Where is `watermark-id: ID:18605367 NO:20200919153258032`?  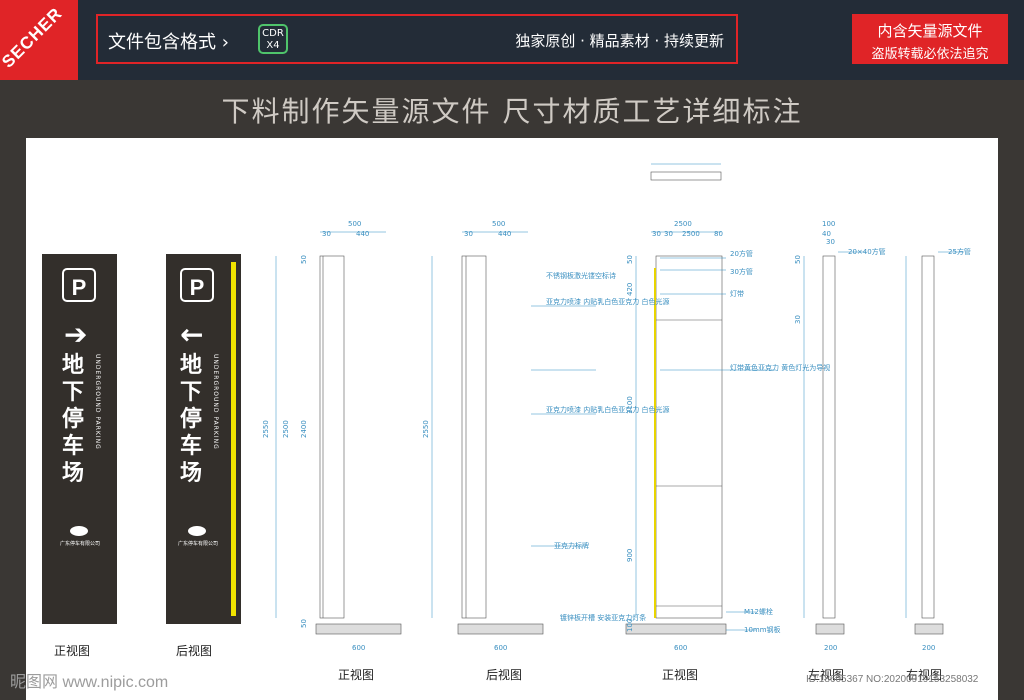 watermark-id: ID:18605367 NO:20200919153258032 is located at coordinates (892, 679).